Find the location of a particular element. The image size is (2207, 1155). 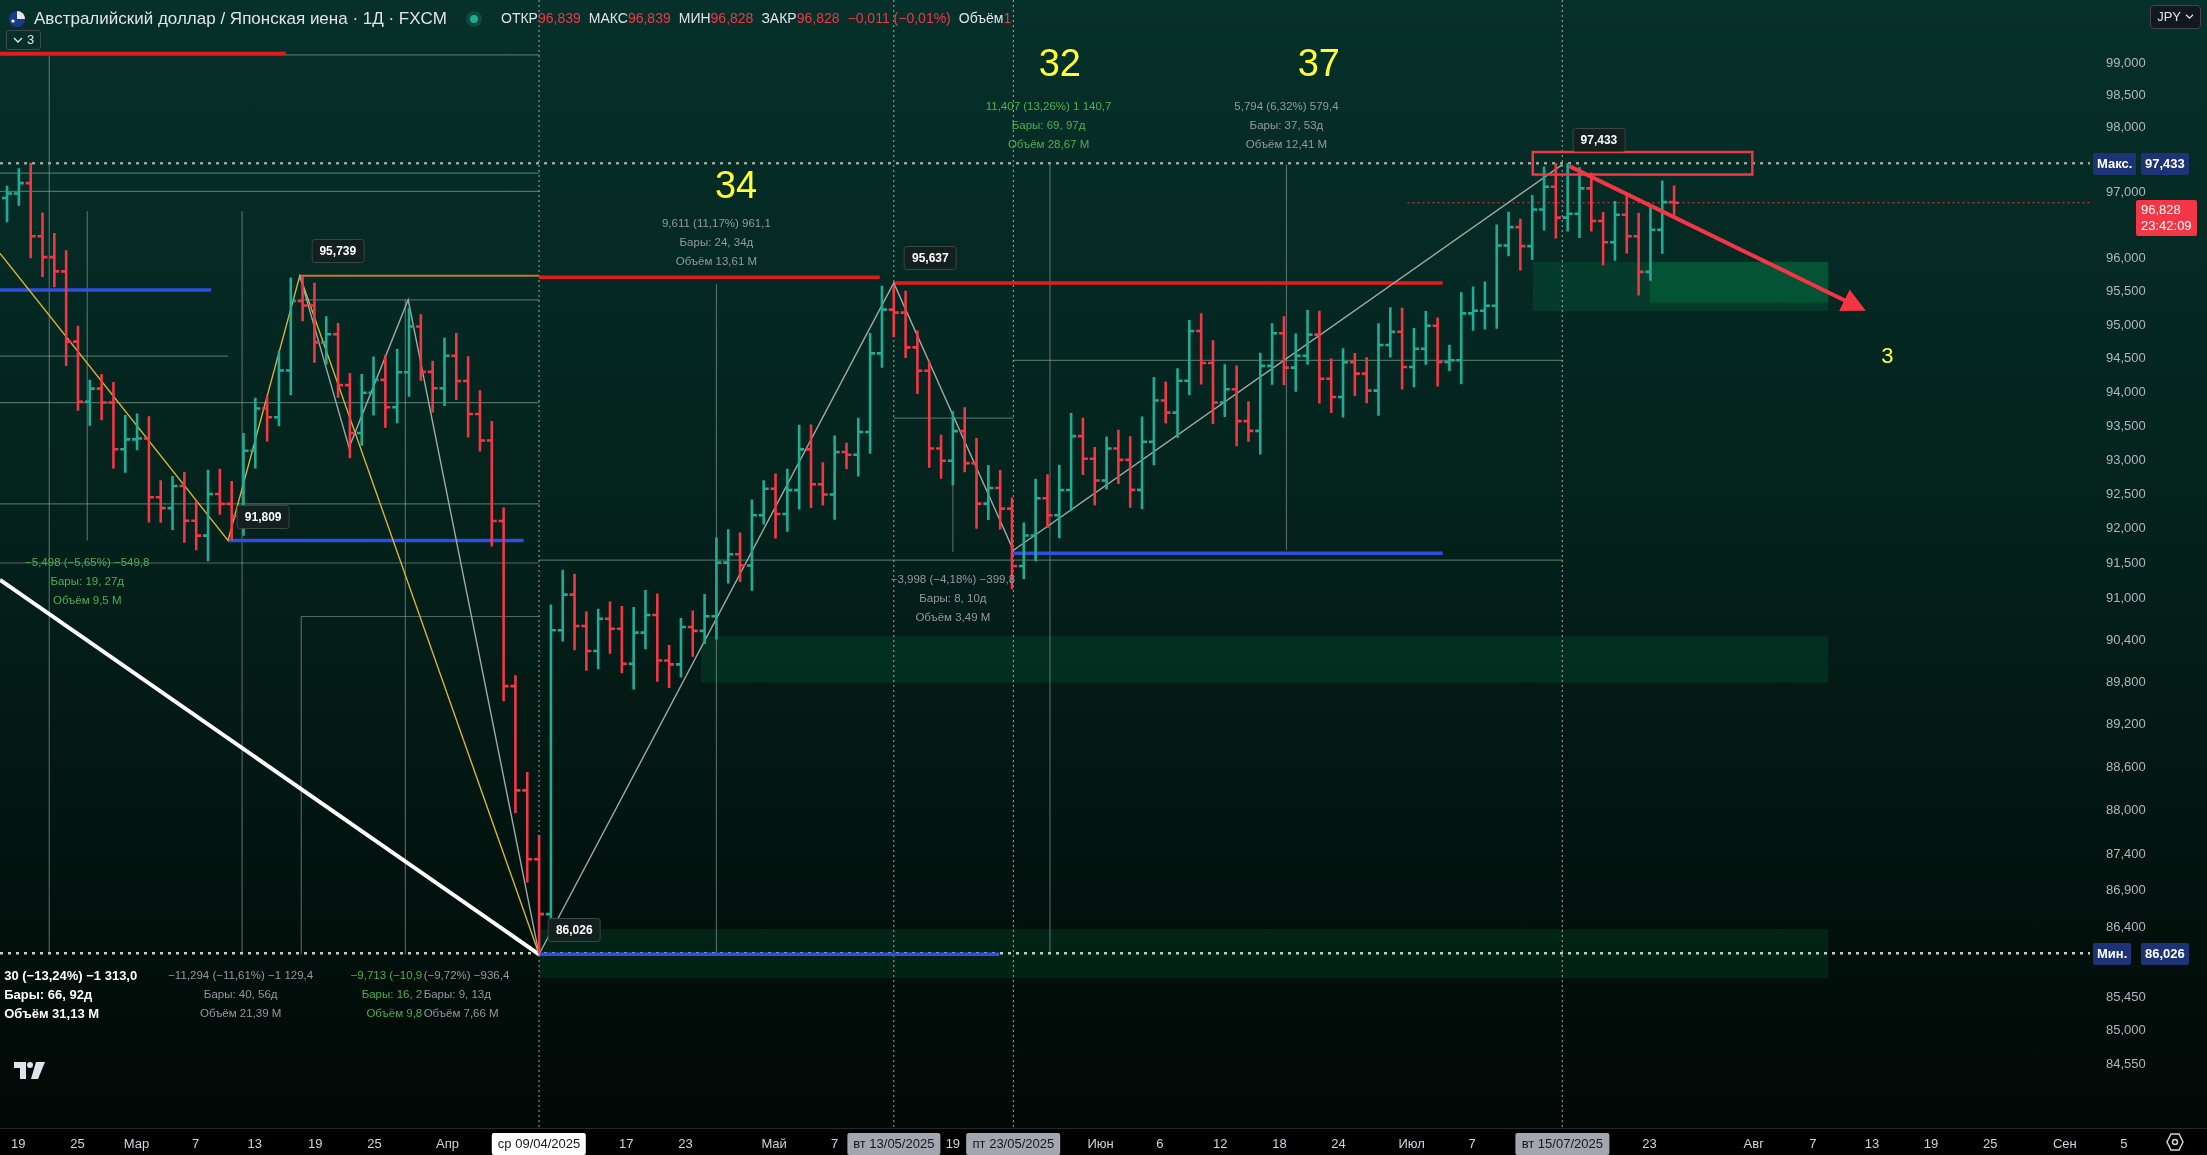

measurement-text: Бары: 19, 27д is located at coordinates (87, 582).